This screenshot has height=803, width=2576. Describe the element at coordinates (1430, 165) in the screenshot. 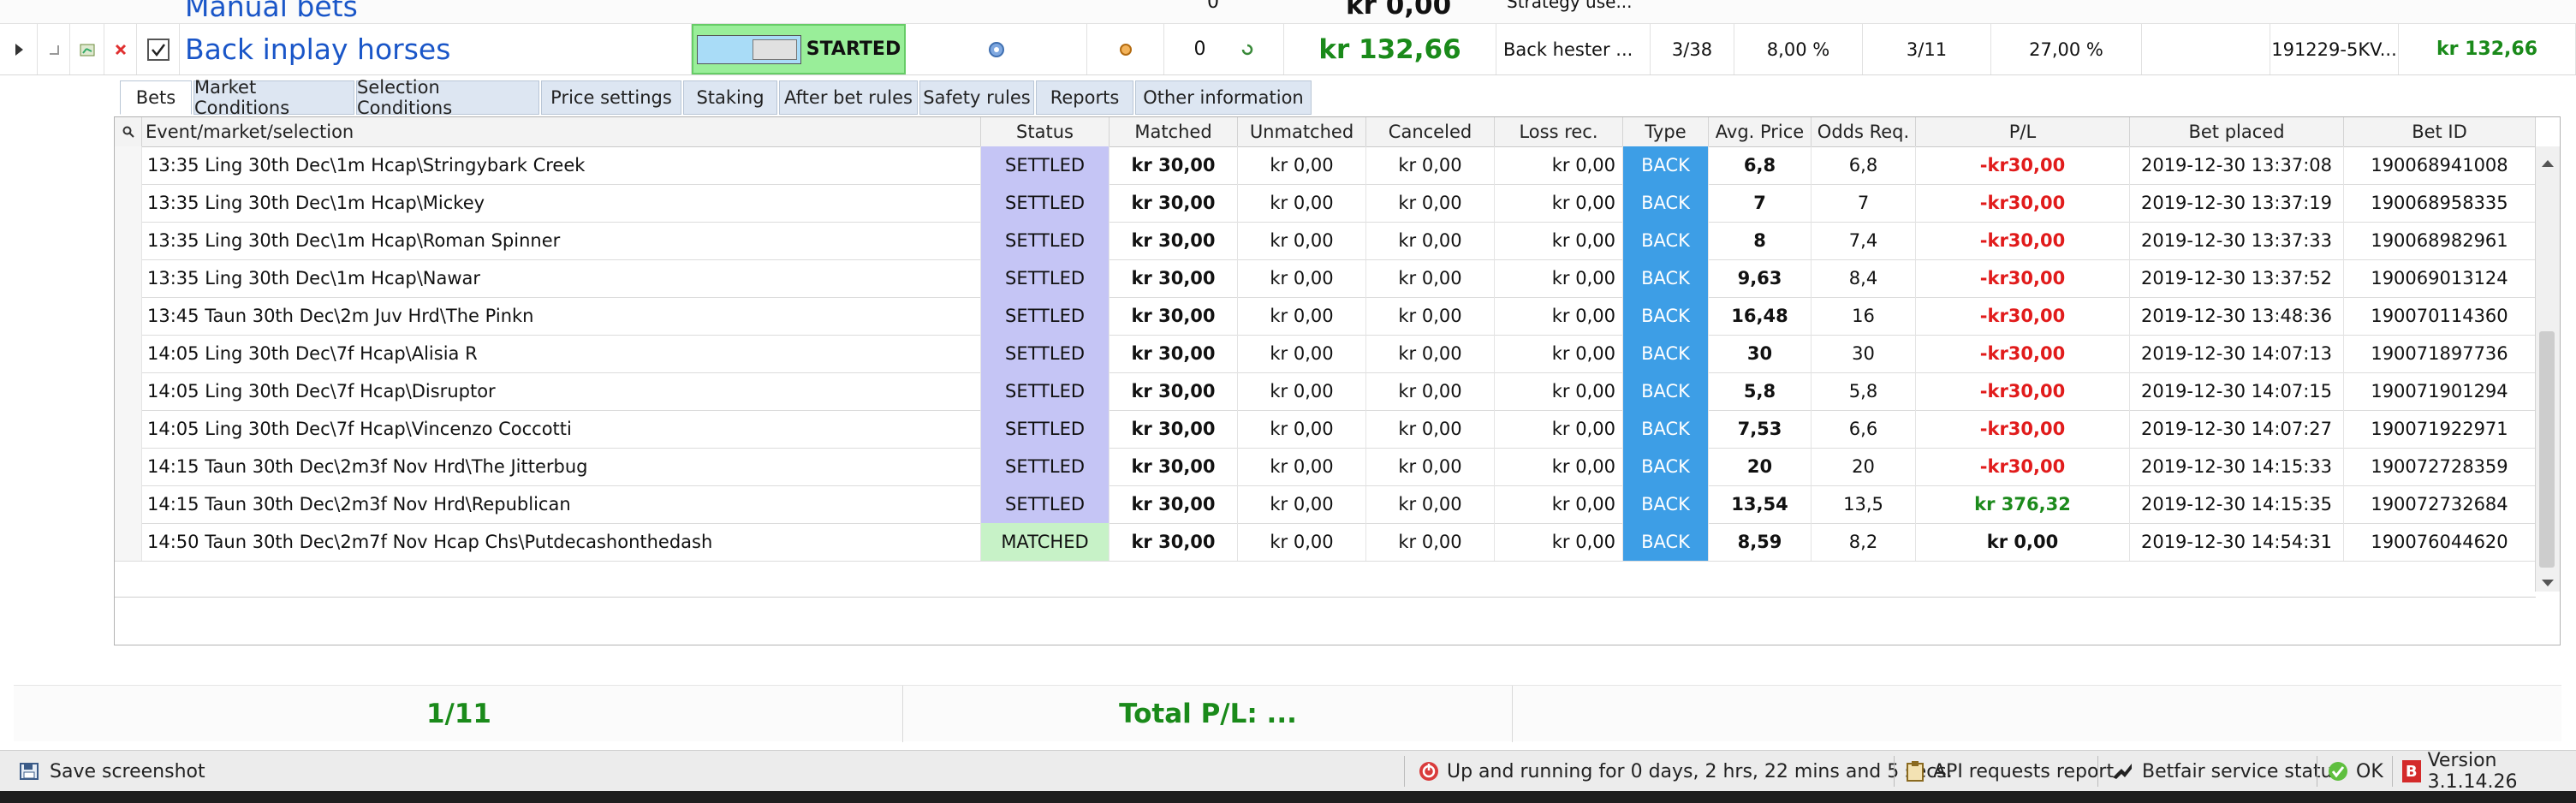

I see `bet-canceled: kr 0,00` at that location.